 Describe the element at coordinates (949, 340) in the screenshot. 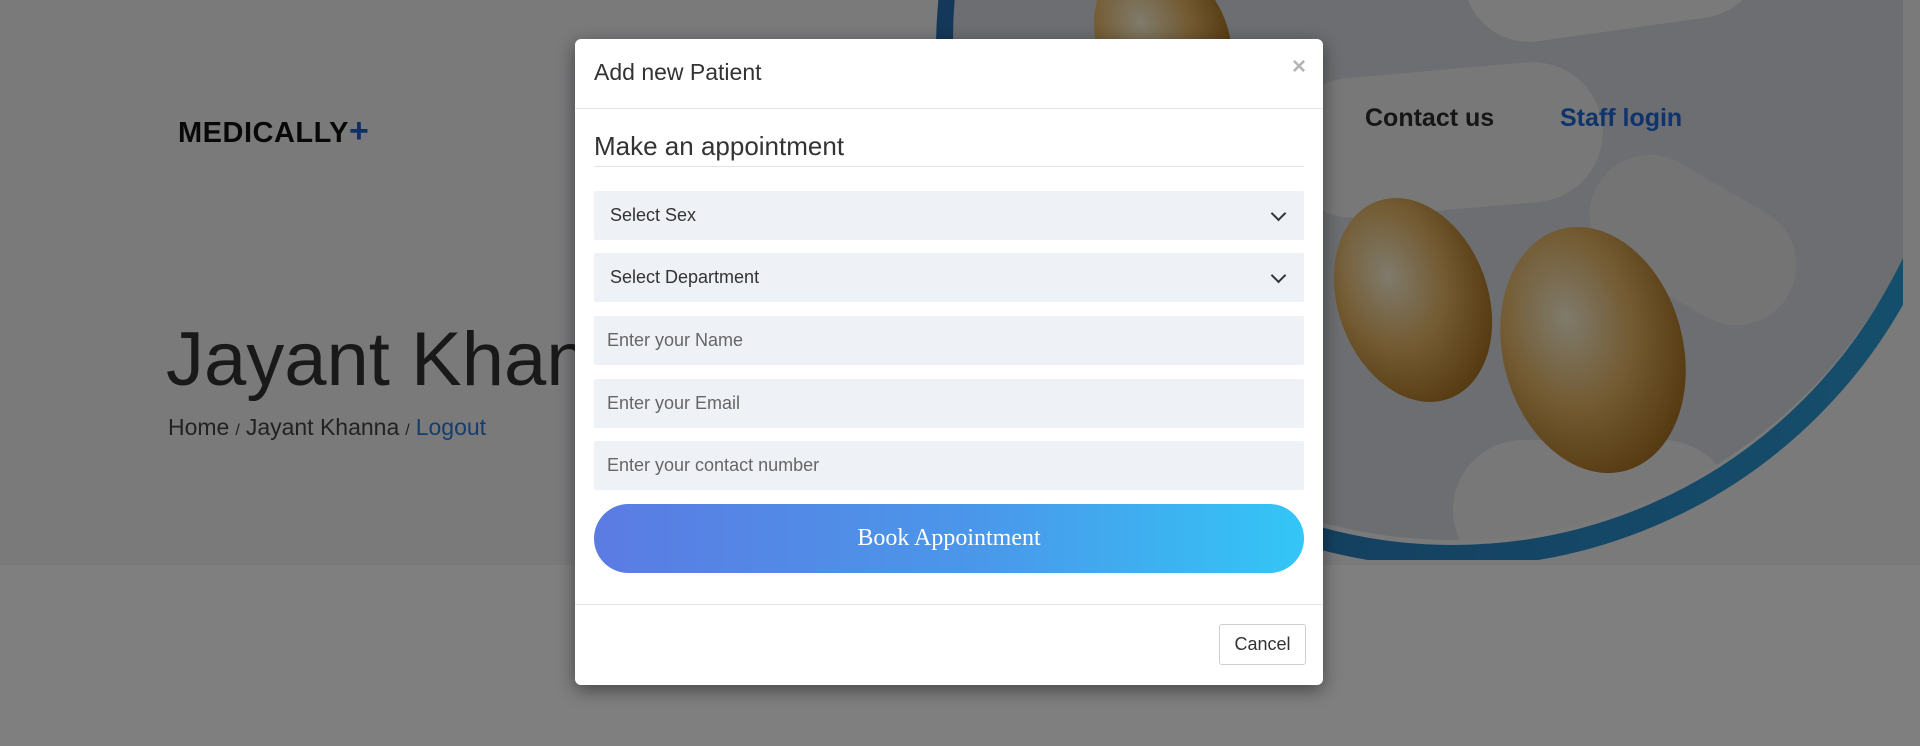

I see `name-input` at that location.